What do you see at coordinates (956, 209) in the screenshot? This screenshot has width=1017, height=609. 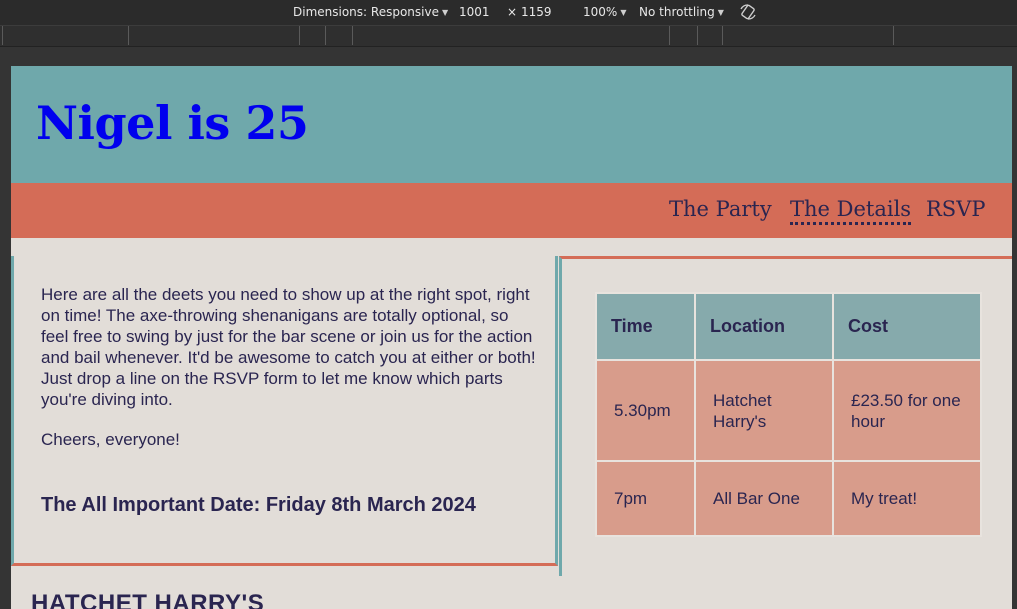 I see `nav-link-rsvp: RSVP` at bounding box center [956, 209].